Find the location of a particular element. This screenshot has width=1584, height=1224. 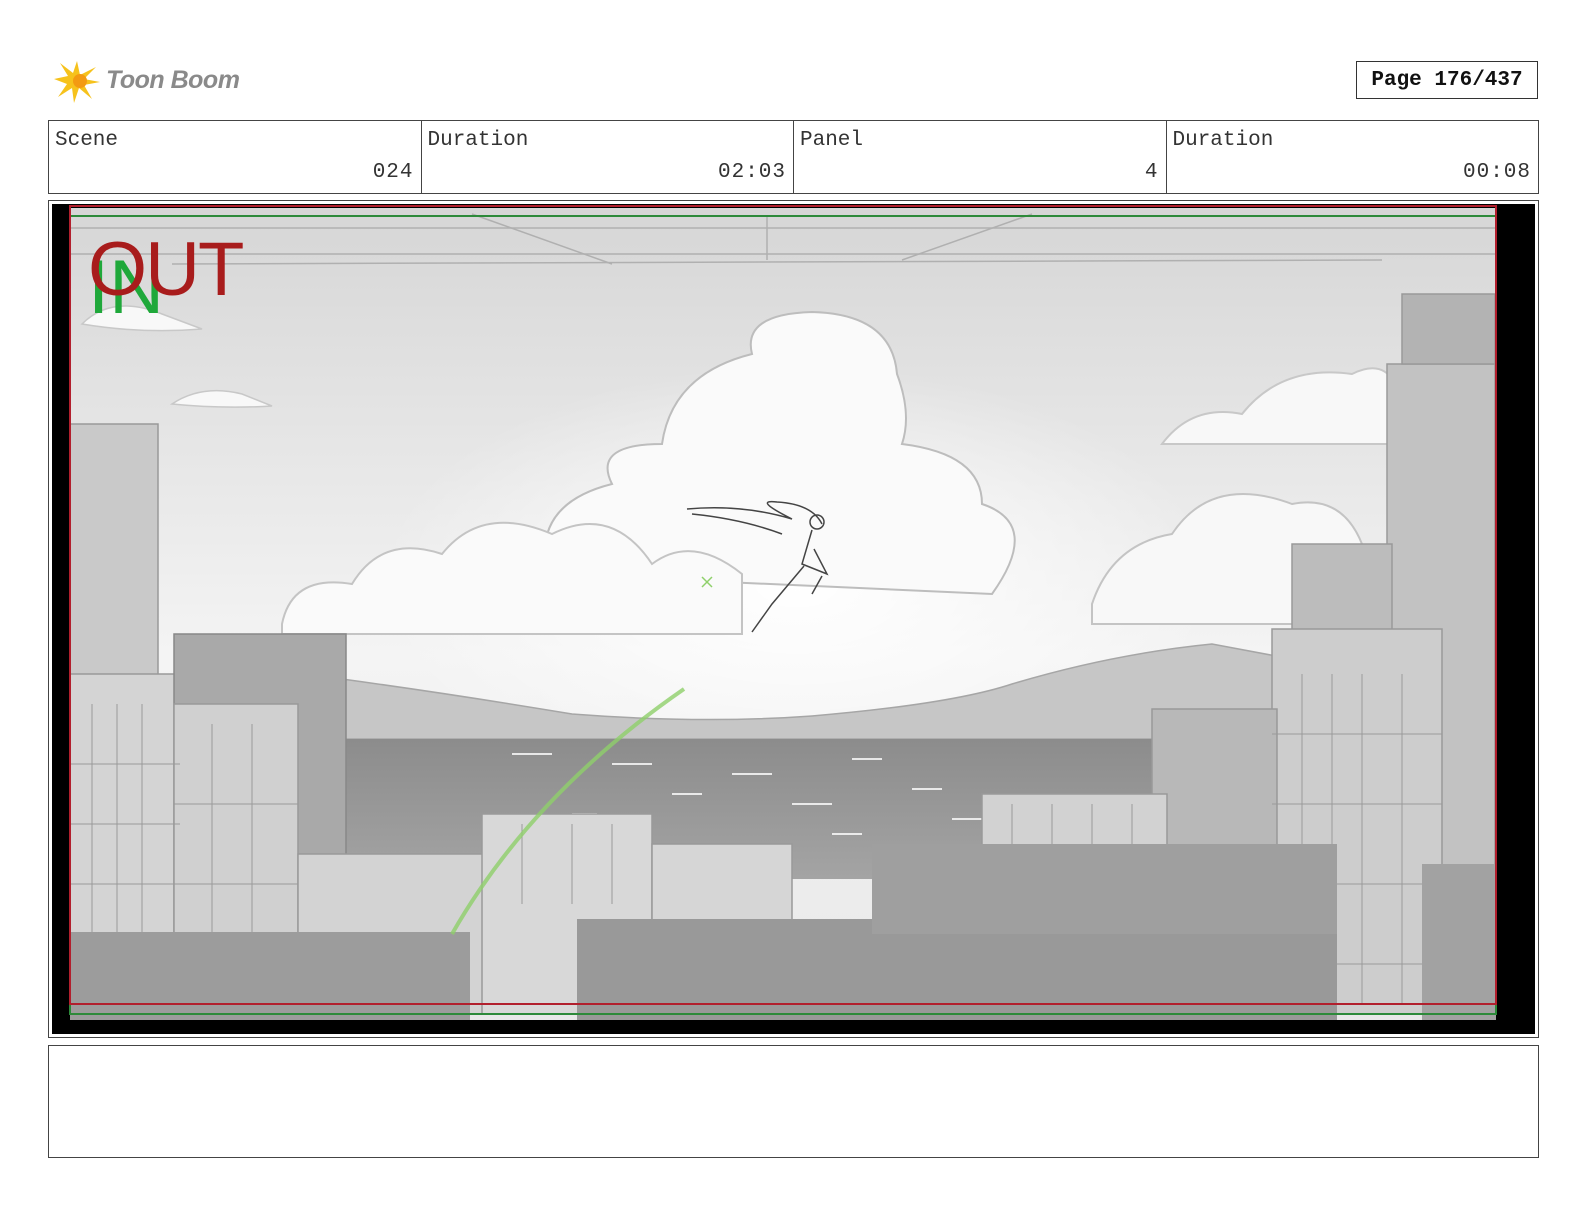

scene-cell: Scene 024 is located at coordinates (235, 157).